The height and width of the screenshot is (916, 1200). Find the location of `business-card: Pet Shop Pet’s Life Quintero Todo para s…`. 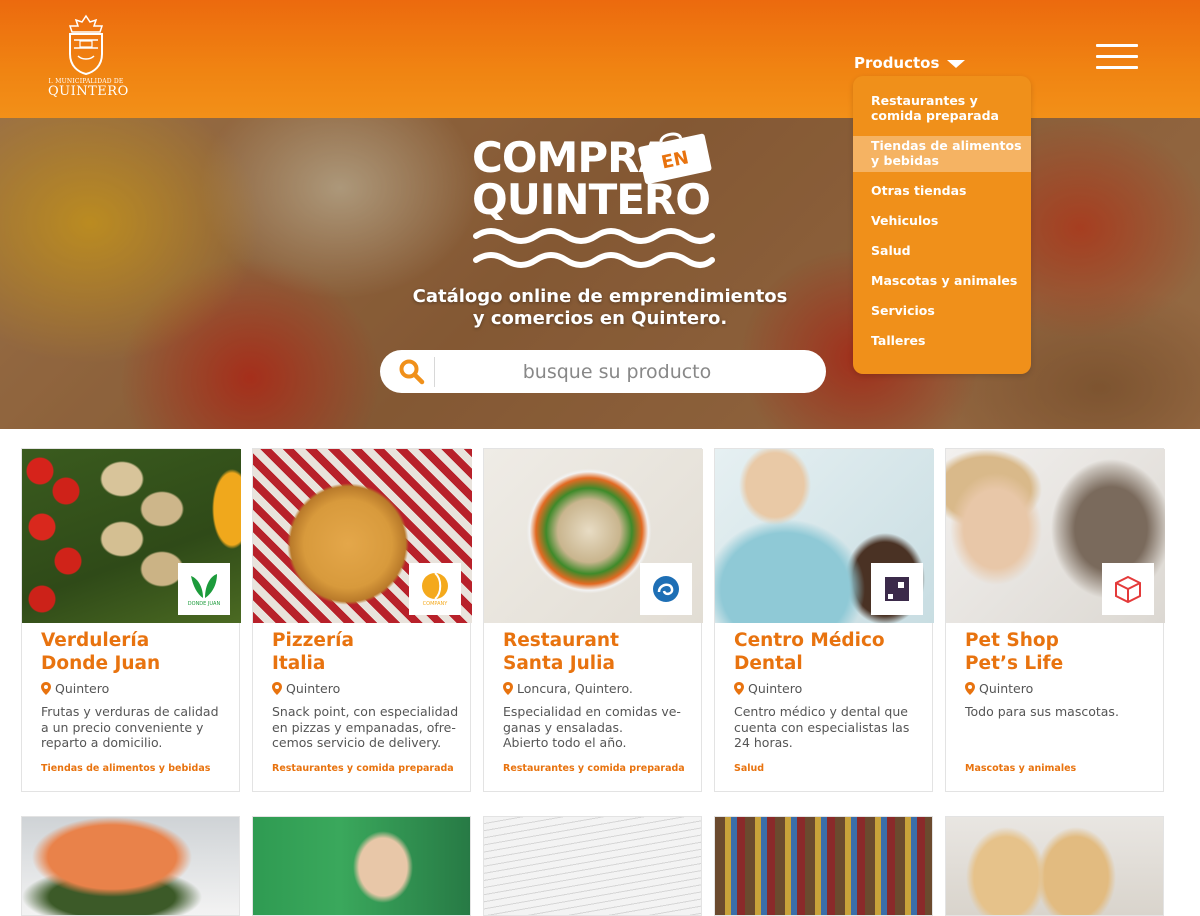

business-card: Pet Shop Pet’s Life Quintero Todo para s… is located at coordinates (1055, 620).